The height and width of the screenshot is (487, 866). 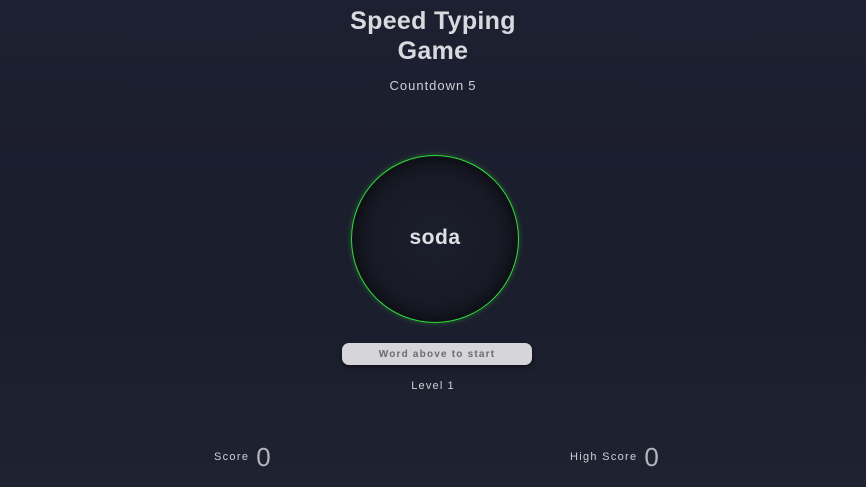 What do you see at coordinates (263, 456) in the screenshot?
I see `score-value: 0` at bounding box center [263, 456].